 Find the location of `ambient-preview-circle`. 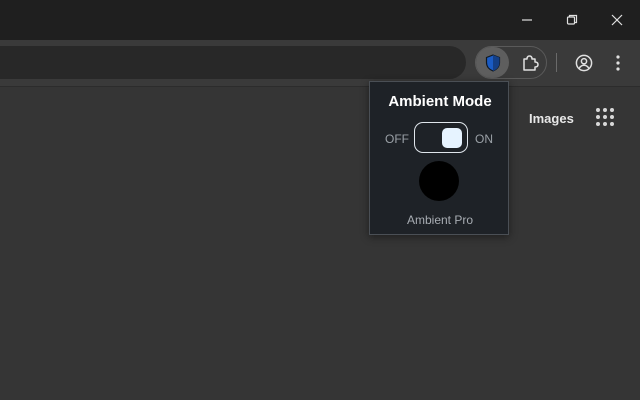

ambient-preview-circle is located at coordinates (439, 181).